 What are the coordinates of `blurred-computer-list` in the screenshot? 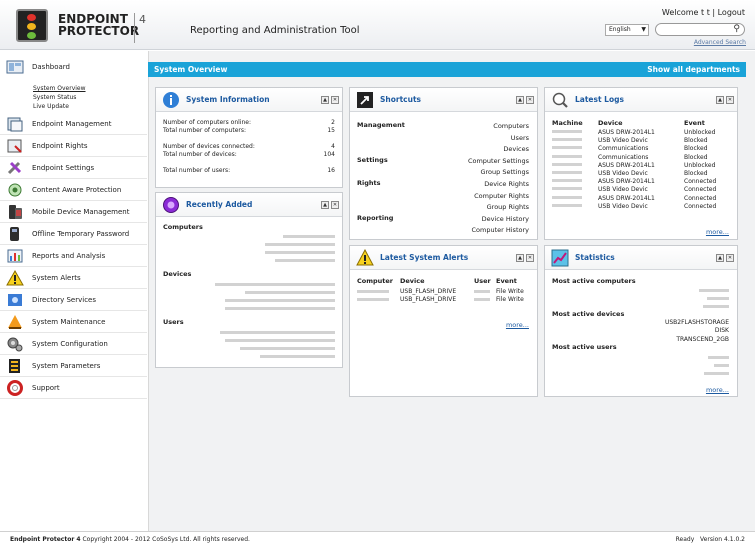 It's located at (300, 247).